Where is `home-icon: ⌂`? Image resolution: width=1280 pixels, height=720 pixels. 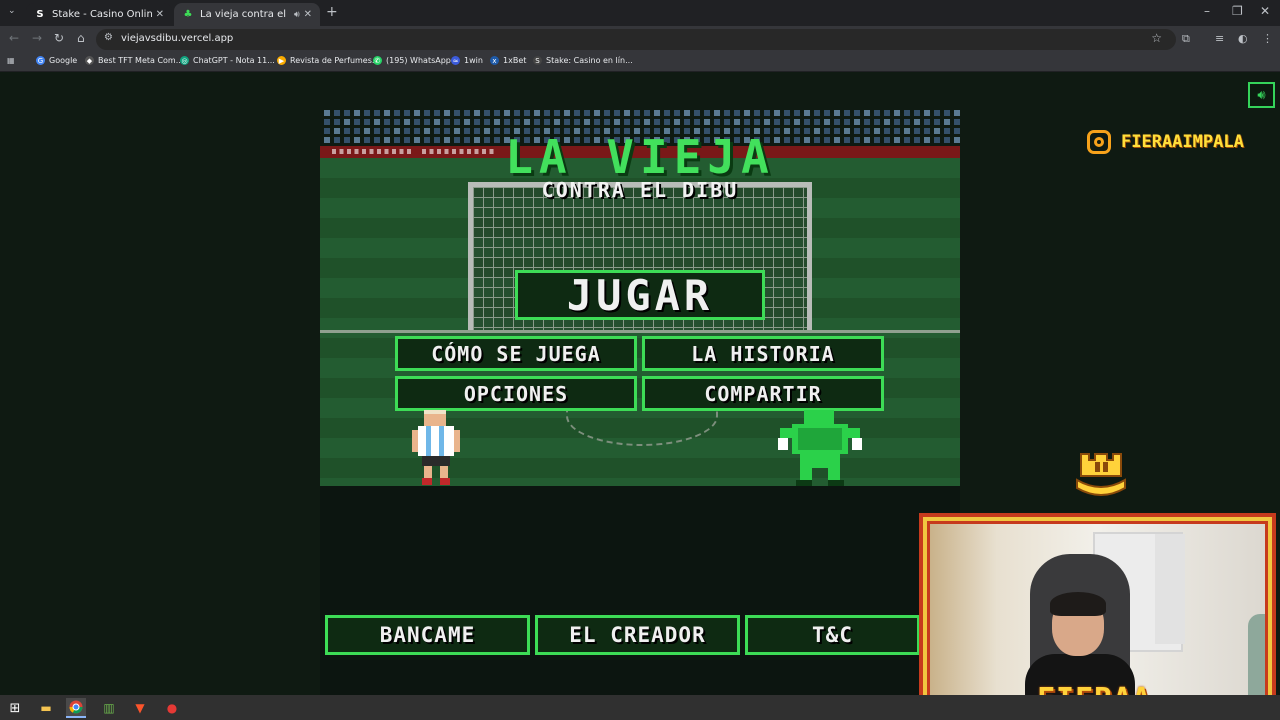 home-icon: ⌂ is located at coordinates (81, 38).